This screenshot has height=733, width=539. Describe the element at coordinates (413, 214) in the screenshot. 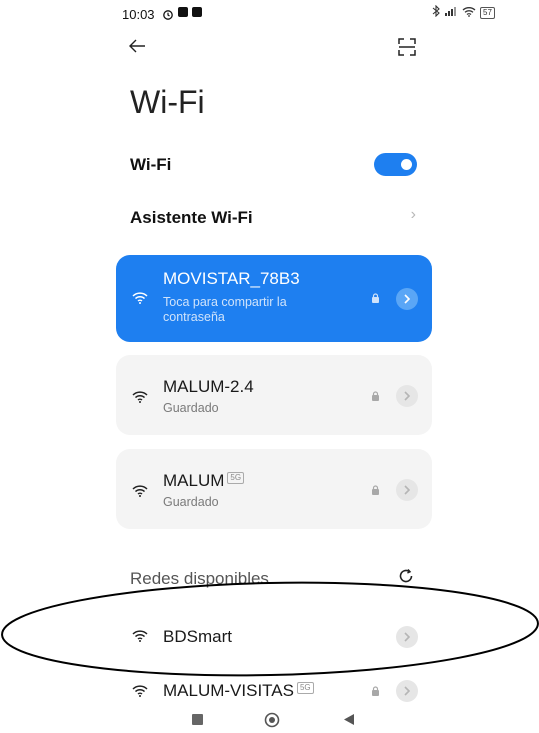

I see `chevron-right-icon: ›` at that location.